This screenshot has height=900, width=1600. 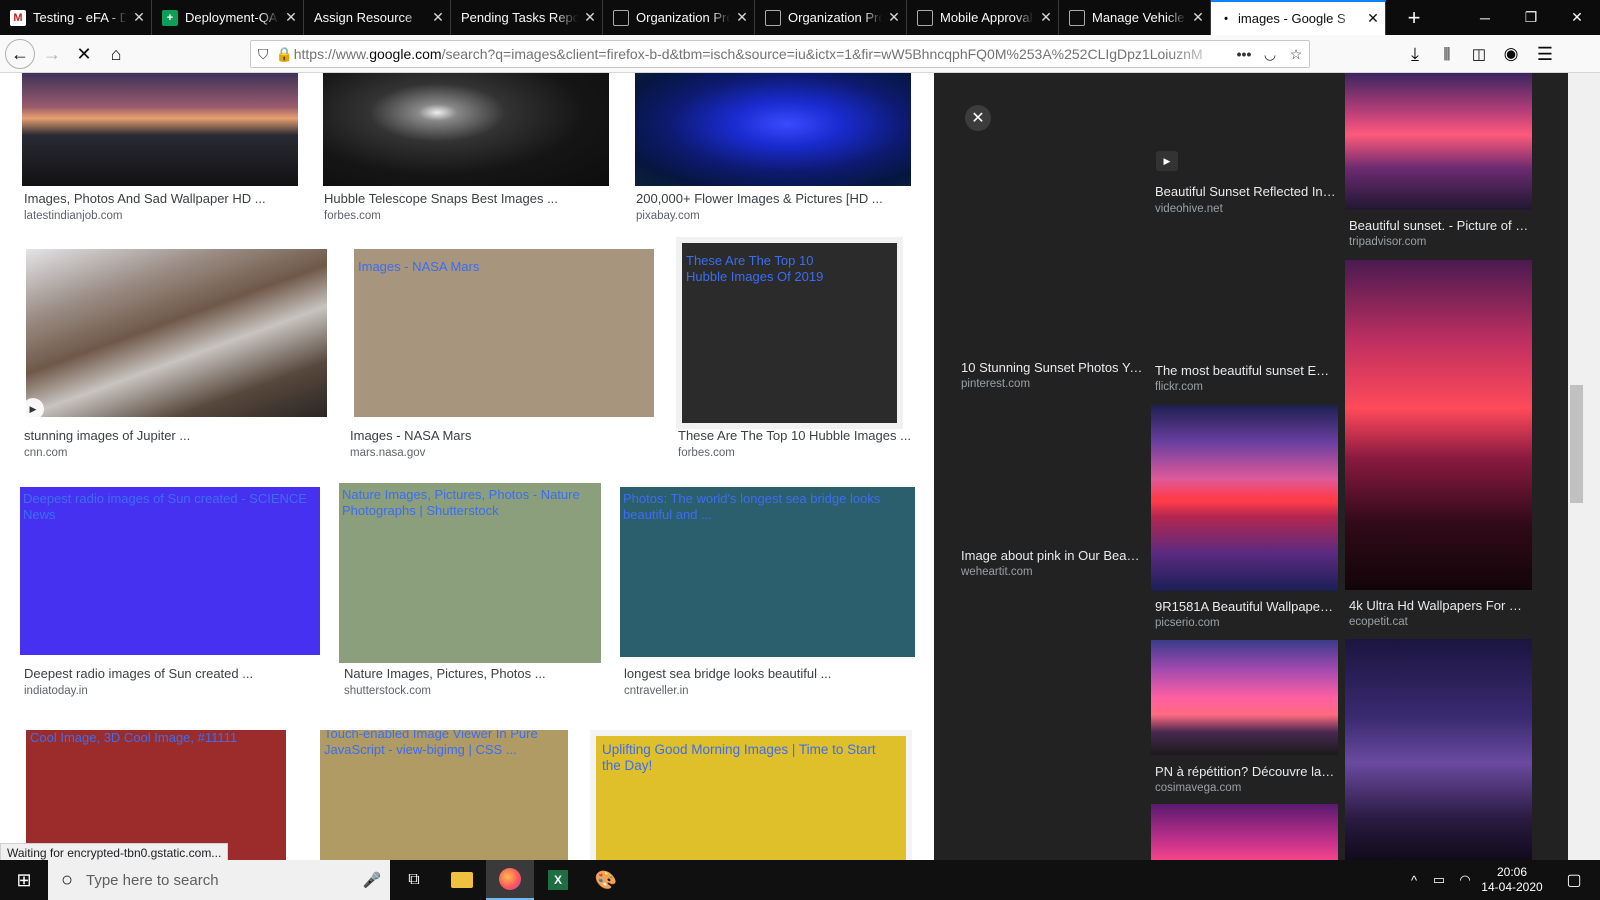 I want to click on paint-icon: 🎨, so click(x=606, y=880).